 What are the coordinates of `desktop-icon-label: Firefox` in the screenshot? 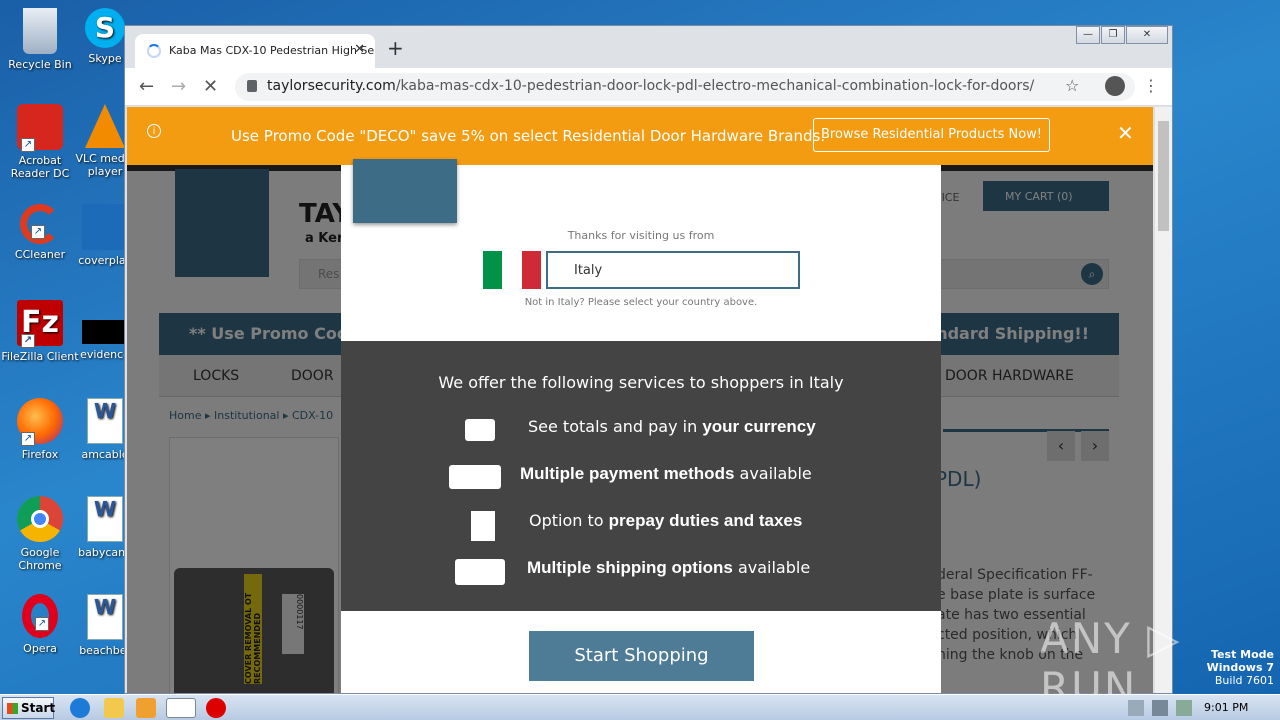 It's located at (40, 454).